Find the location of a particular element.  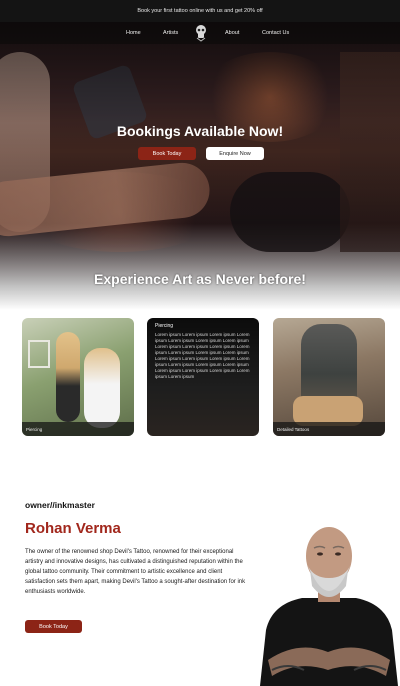

detailed-tattoos-card: Detailed Tattoos is located at coordinates (329, 377).